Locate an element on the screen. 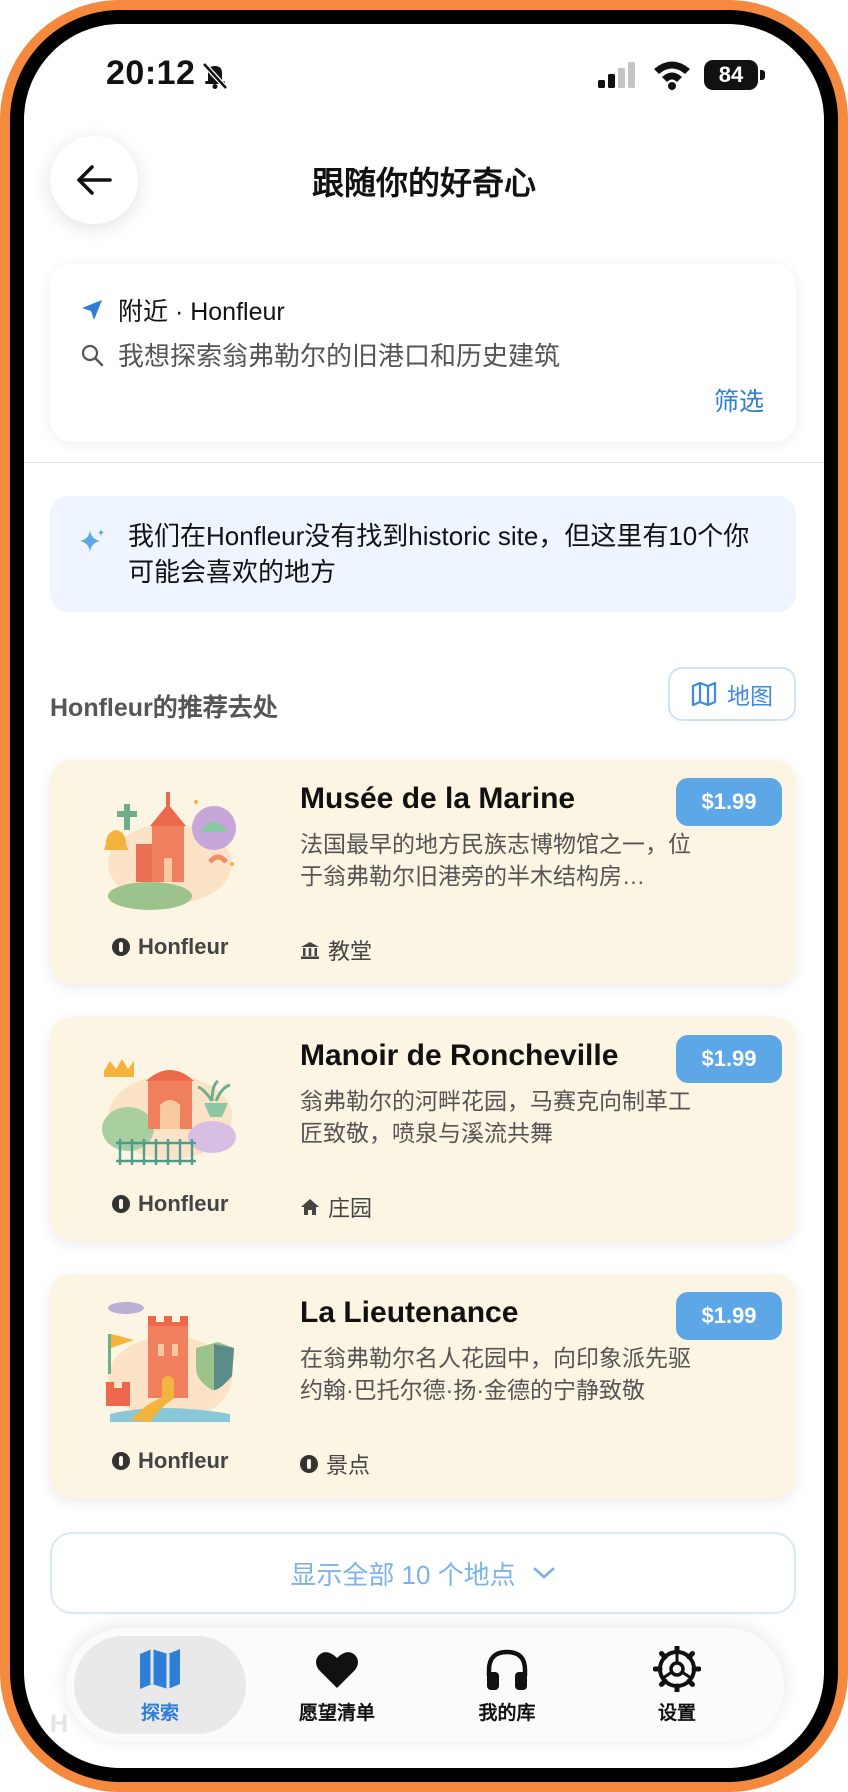 This screenshot has height=1792, width=848. place-category: 教堂 is located at coordinates (336, 950).